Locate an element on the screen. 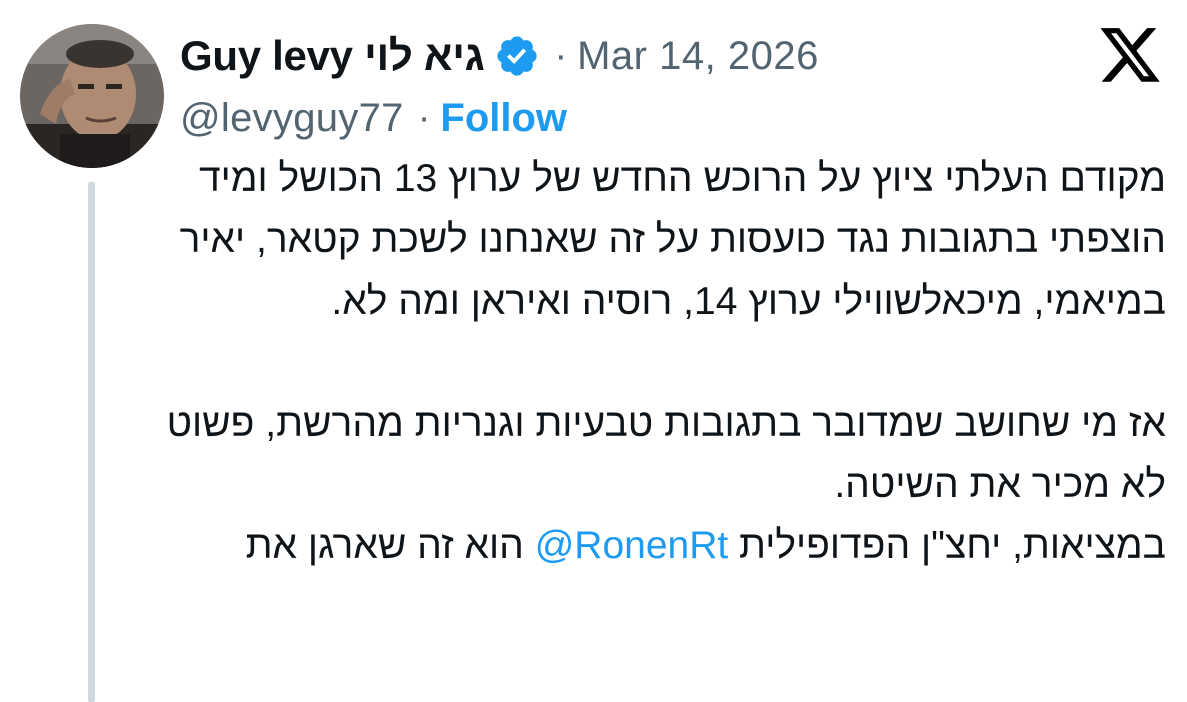 Image resolution: width=1187 pixels, height=702 pixels. paragraph-3-text-start: במציאות, יחצ"ן הפדופילית is located at coordinates (947, 546).